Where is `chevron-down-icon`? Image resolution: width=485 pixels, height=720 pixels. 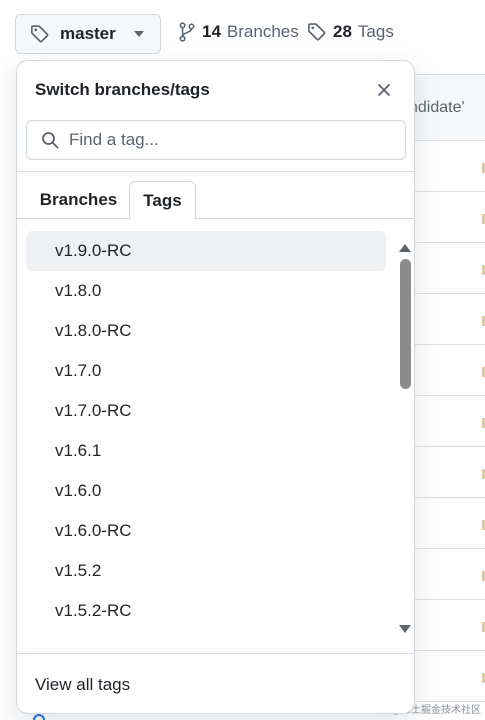
chevron-down-icon is located at coordinates (139, 34).